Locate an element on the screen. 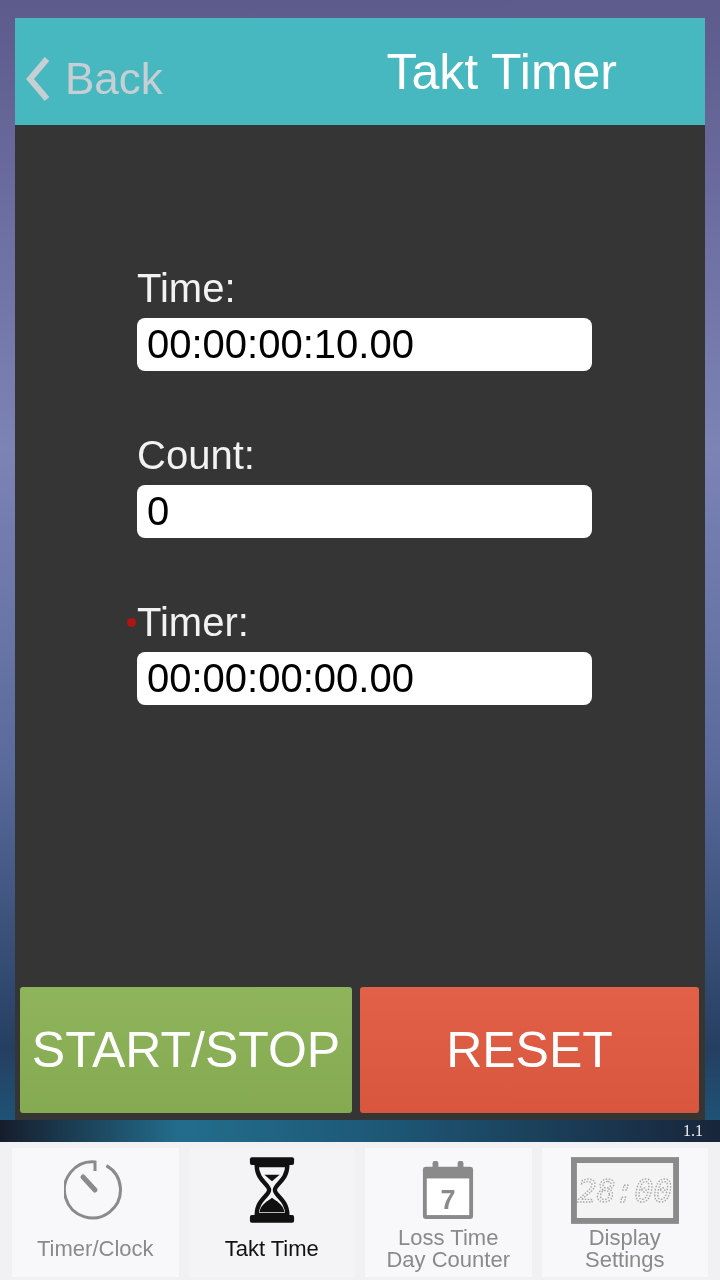 The height and width of the screenshot is (1280, 720). field-label: Timer: is located at coordinates (193, 622).